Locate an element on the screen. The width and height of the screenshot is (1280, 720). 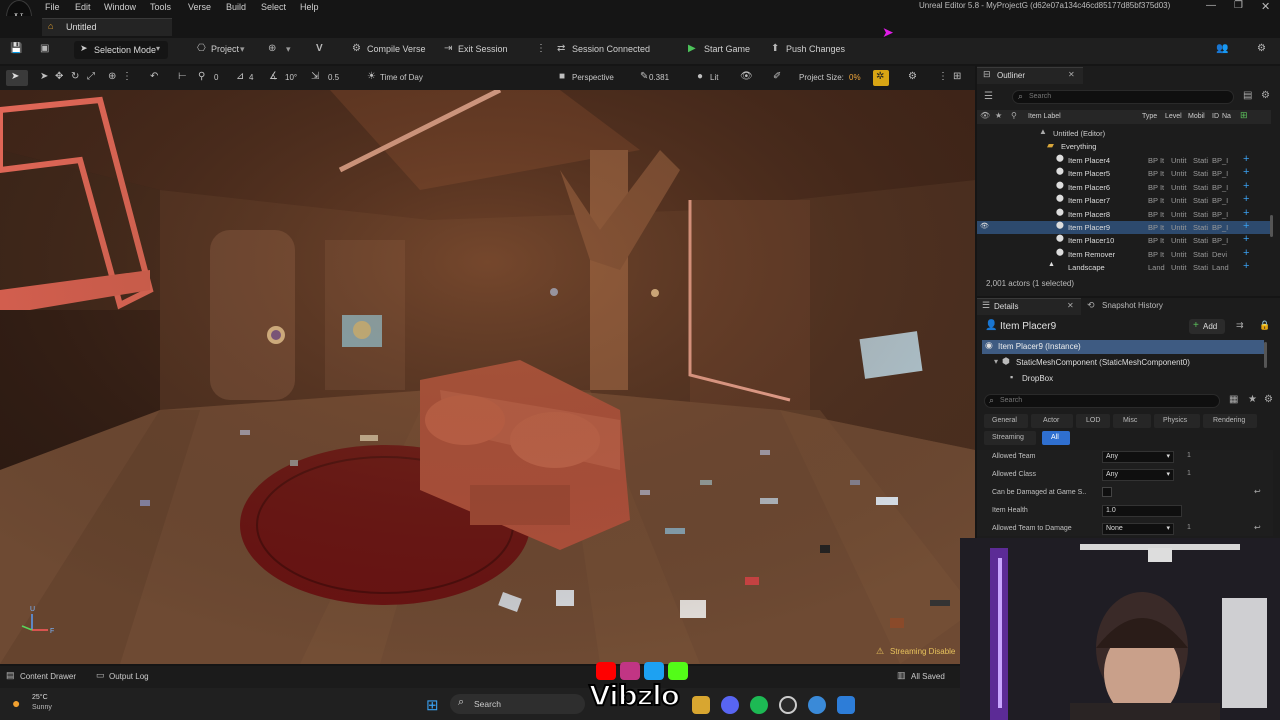
snap-icon: ⚲ is located at coordinates (201, 76).